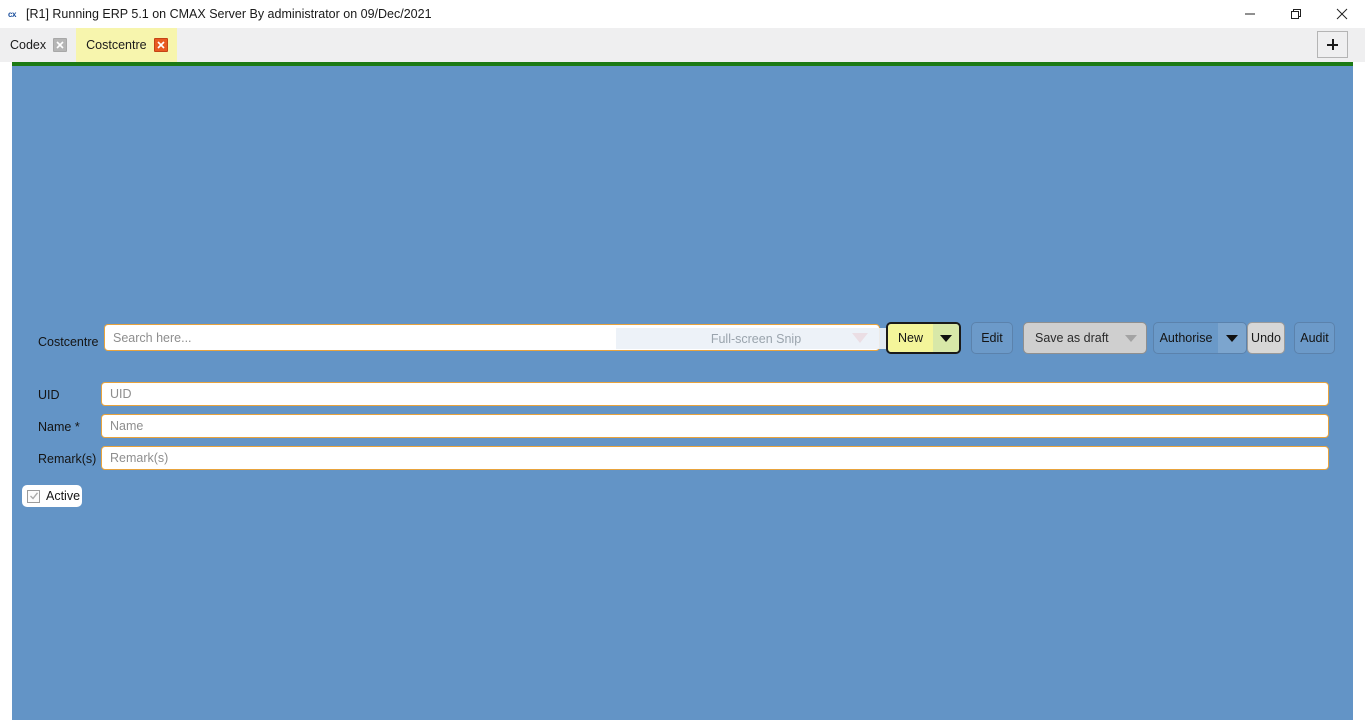 This screenshot has width=1365, height=720. I want to click on tab-list: Codex Costcentre, so click(88, 45).